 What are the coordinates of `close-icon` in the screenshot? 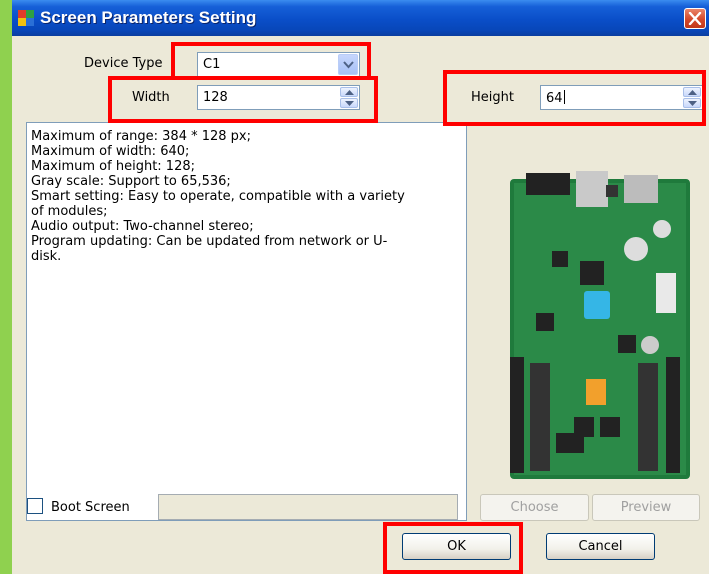 It's located at (695, 18).